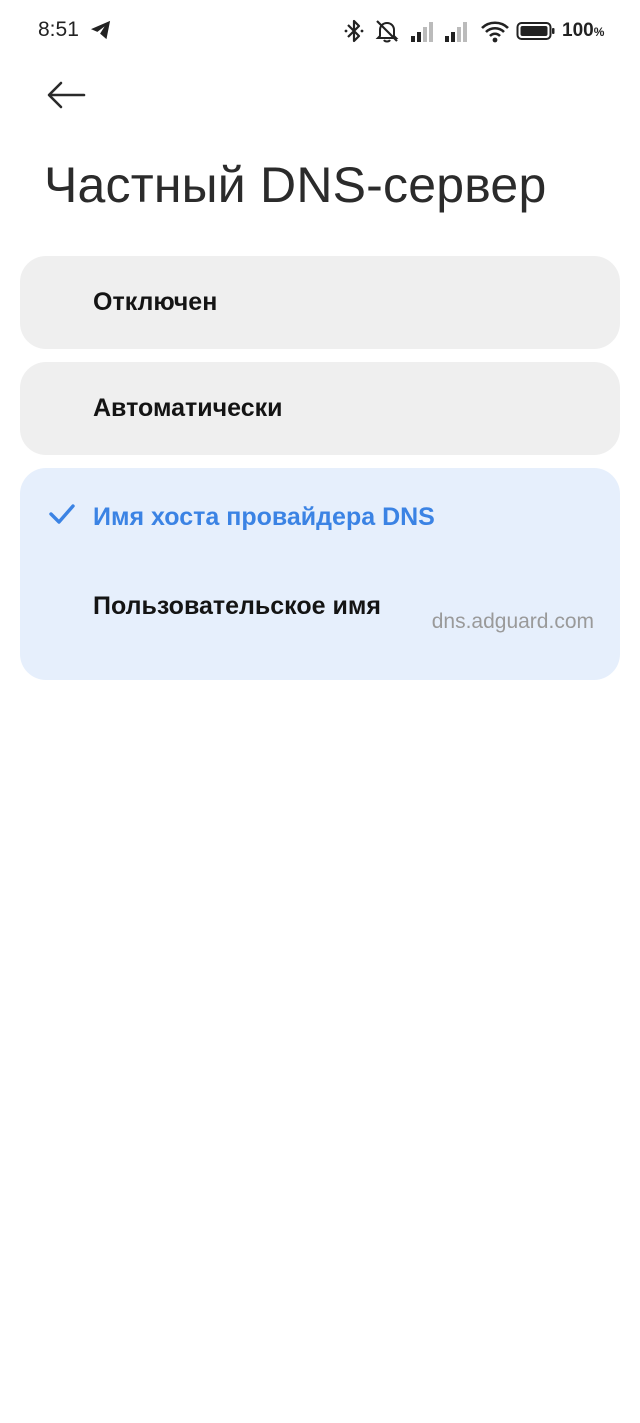 The height and width of the screenshot is (1423, 640). Describe the element at coordinates (320, 32) in the screenshot. I see `status-bar: 8:51 100%` at that location.